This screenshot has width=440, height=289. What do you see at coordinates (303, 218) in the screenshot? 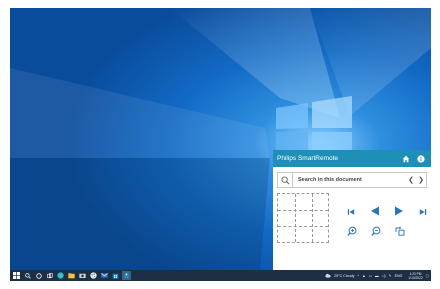
I see `touchpad-grid` at bounding box center [303, 218].